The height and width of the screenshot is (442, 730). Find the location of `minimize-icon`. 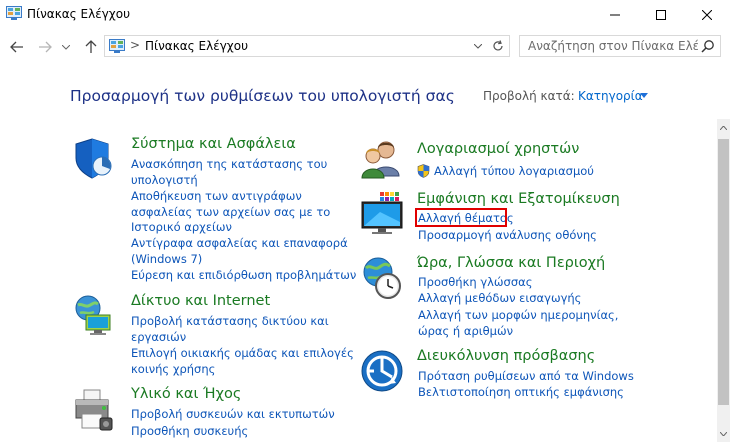

minimize-icon is located at coordinates (615, 14).